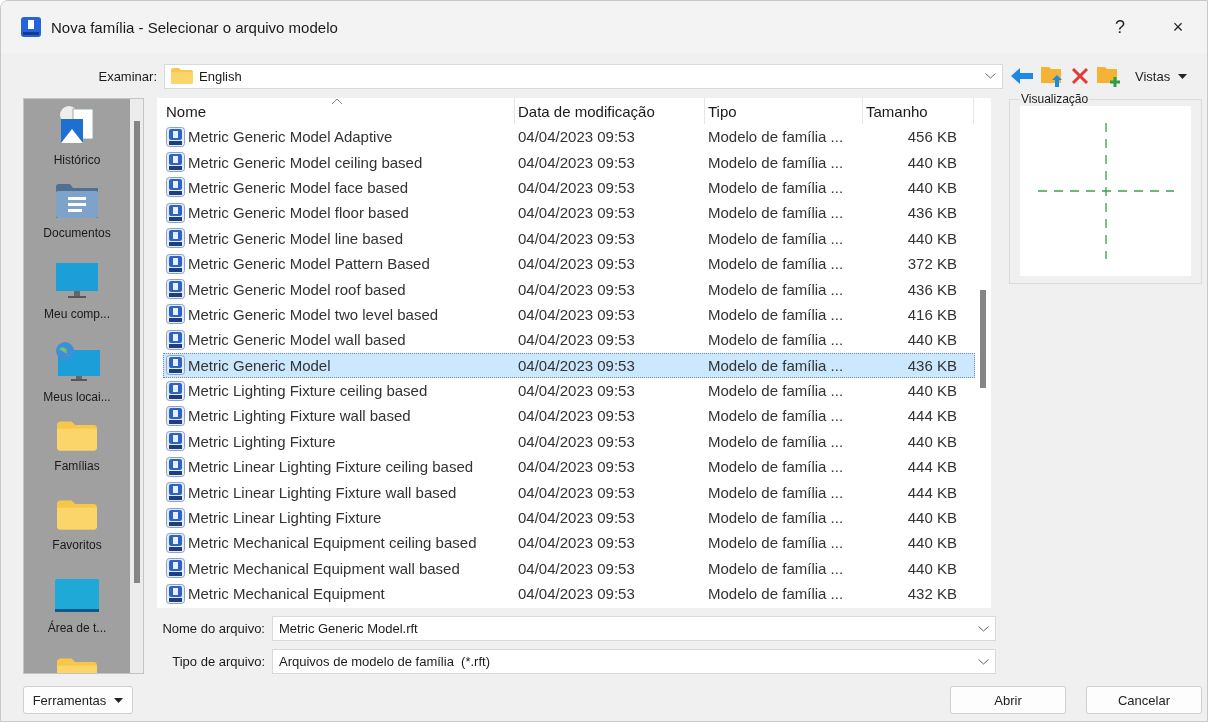 The height and width of the screenshot is (722, 1208). I want to click on places-item: Favoritos, so click(77, 539).